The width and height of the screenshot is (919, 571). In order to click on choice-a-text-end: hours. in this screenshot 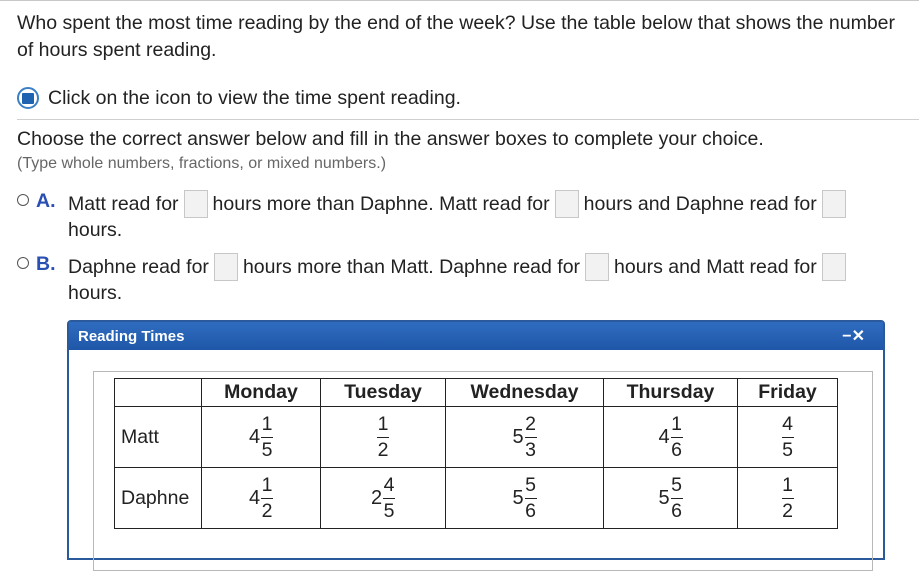, I will do `click(95, 230)`.